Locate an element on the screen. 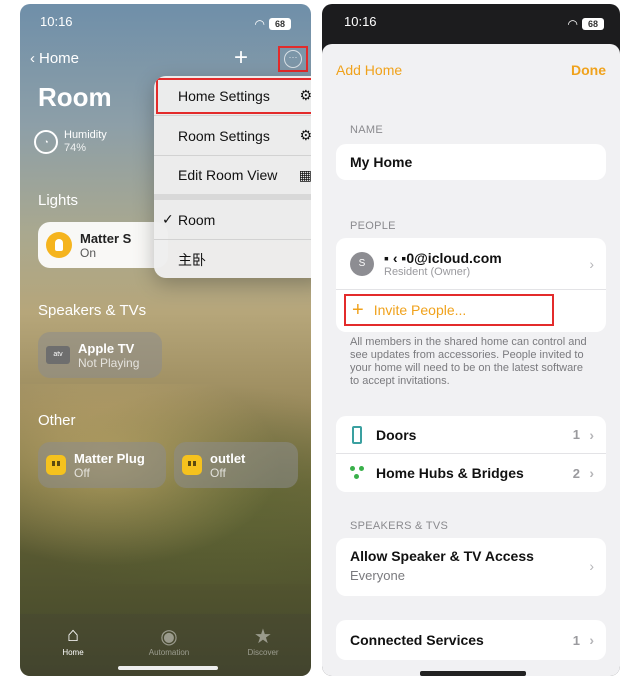 Image resolution: width=623 pixels, height=681 pixels. tile-name: Apple TV is located at coordinates (106, 348).